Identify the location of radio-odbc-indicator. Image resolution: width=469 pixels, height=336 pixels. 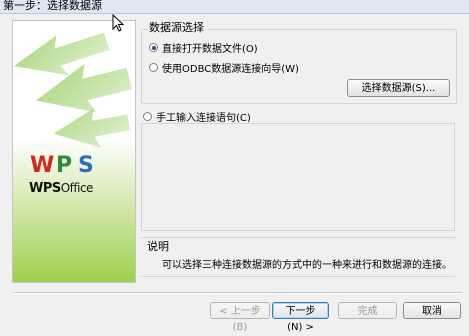
(153, 67).